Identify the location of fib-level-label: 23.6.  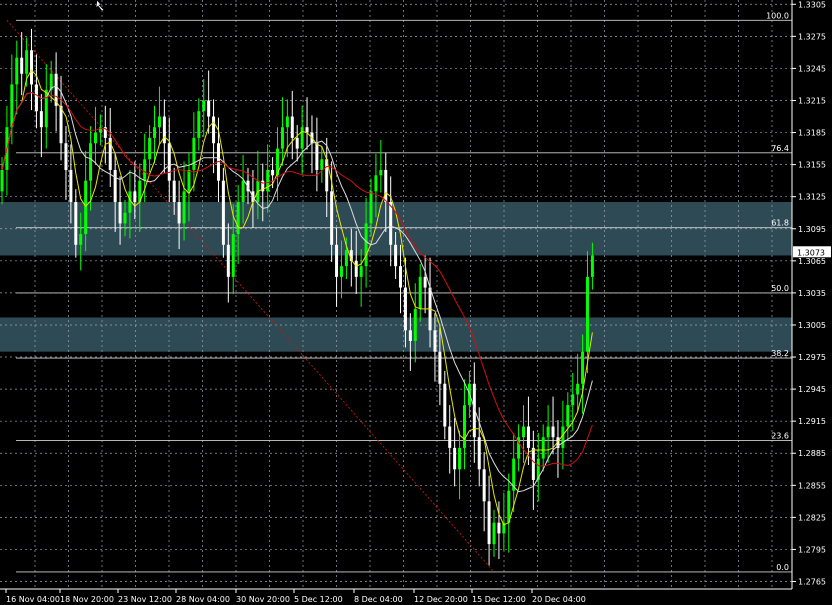
(780, 435).